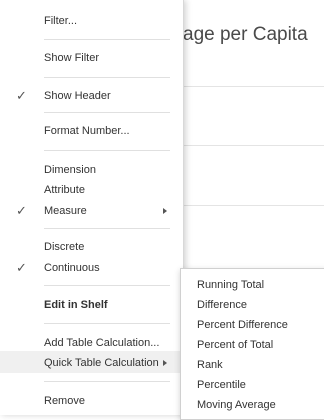 This screenshot has width=324, height=420. What do you see at coordinates (72, 268) in the screenshot?
I see `menu-item-continuous: Continuous` at bounding box center [72, 268].